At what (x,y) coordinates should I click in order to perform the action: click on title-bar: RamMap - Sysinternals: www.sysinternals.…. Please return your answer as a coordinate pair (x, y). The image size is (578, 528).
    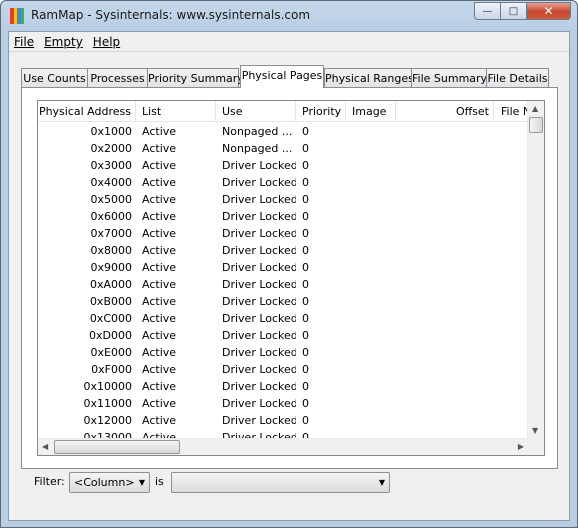
    Looking at the image, I should click on (289, 16).